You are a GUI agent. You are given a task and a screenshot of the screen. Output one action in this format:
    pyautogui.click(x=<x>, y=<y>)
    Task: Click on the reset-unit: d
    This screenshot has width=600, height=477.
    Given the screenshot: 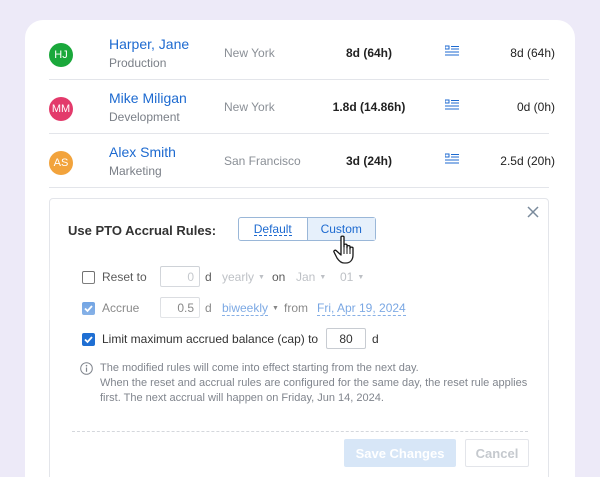 What is the action you would take?
    pyautogui.click(x=208, y=277)
    